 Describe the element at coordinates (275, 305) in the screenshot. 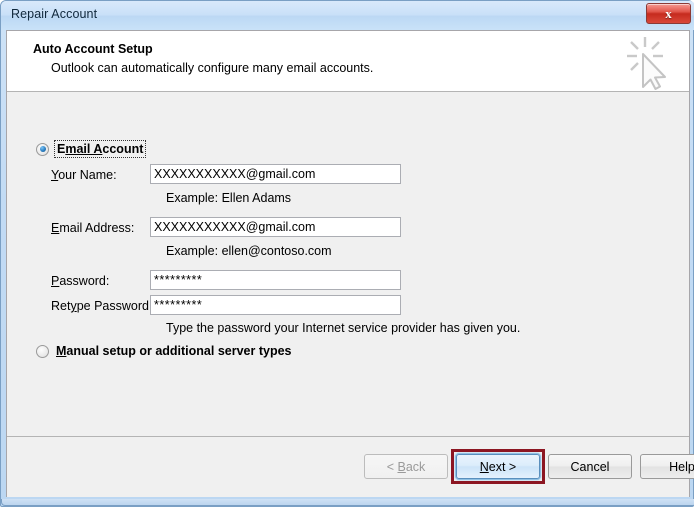

I see `retype-password-input` at that location.